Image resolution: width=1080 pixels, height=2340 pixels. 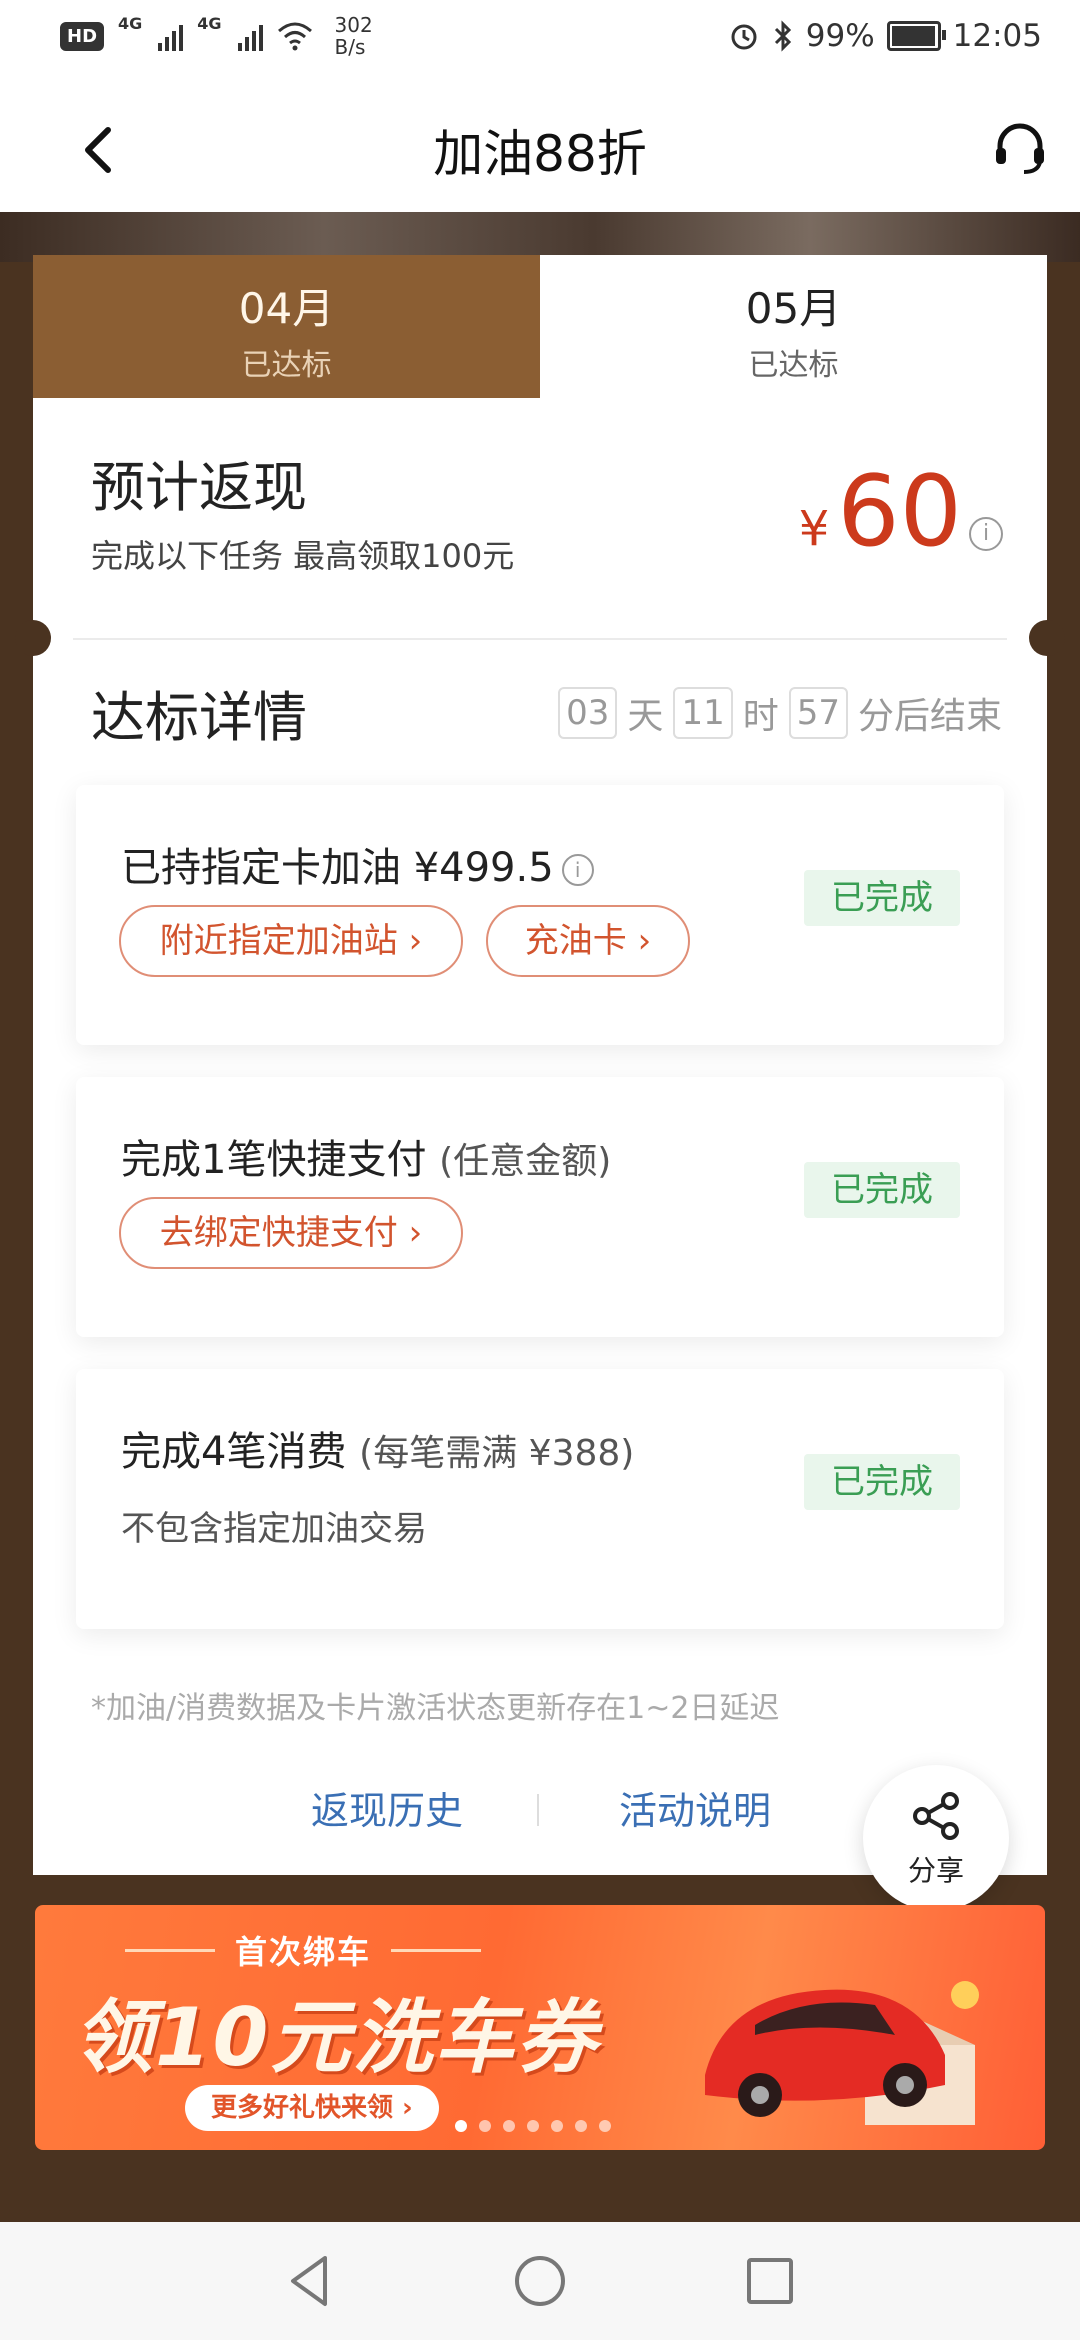 What do you see at coordinates (199, 717) in the screenshot?
I see `details-title: 达标详情` at bounding box center [199, 717].